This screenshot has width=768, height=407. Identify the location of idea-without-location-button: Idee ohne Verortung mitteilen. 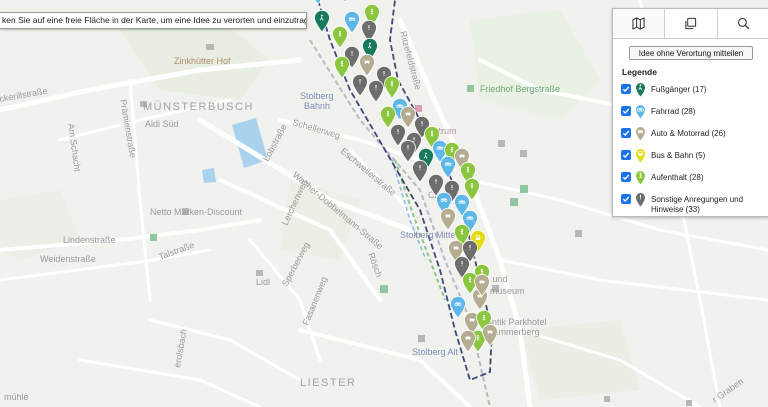
(691, 53).